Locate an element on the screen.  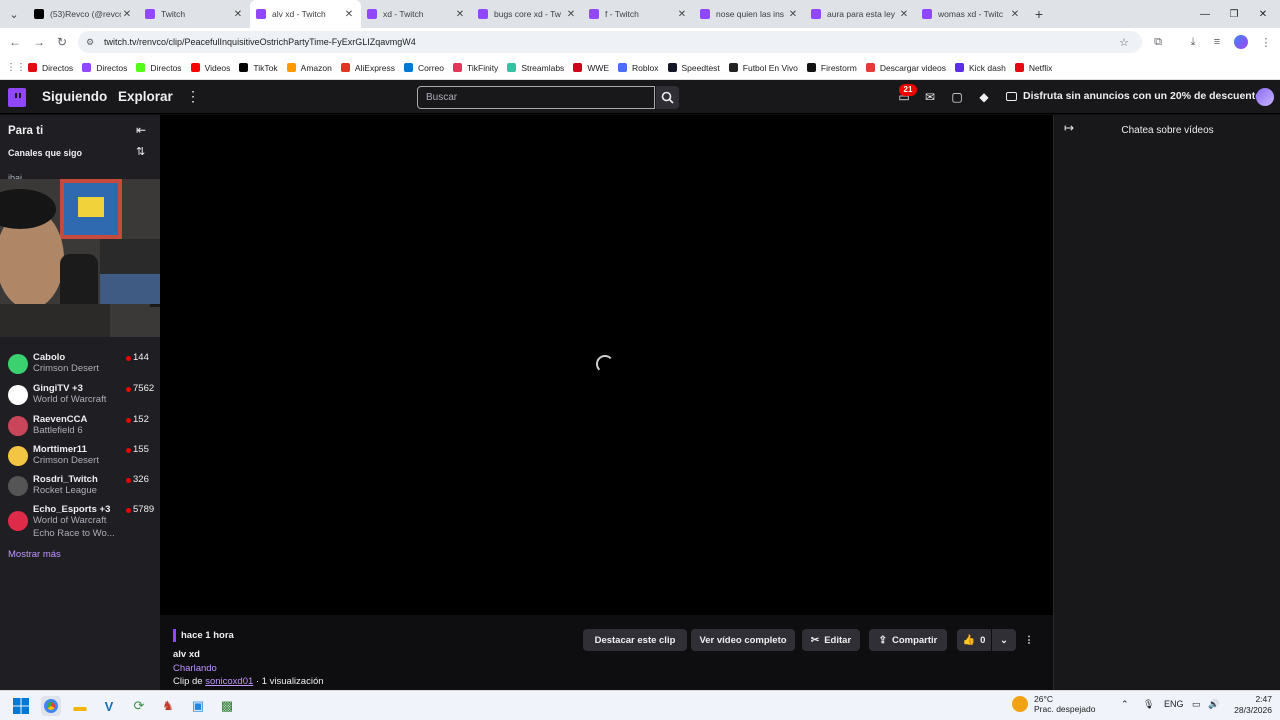
sort-icon: ⇅ is located at coordinates (140, 151).